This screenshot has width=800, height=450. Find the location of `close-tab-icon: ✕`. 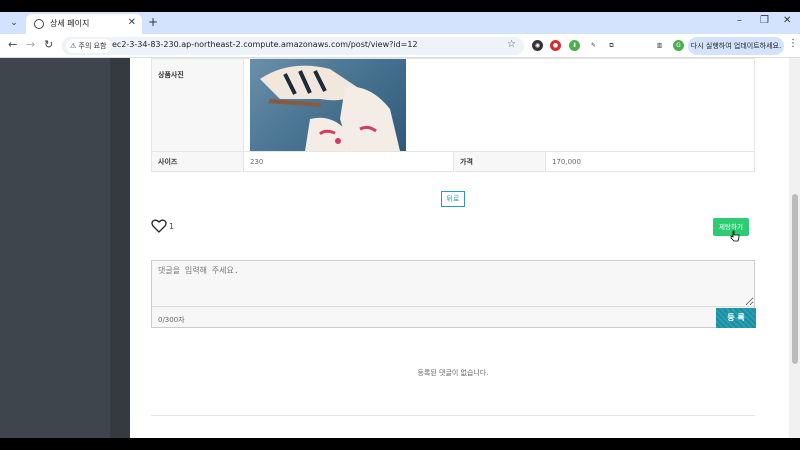

close-tab-icon: ✕ is located at coordinates (132, 22).